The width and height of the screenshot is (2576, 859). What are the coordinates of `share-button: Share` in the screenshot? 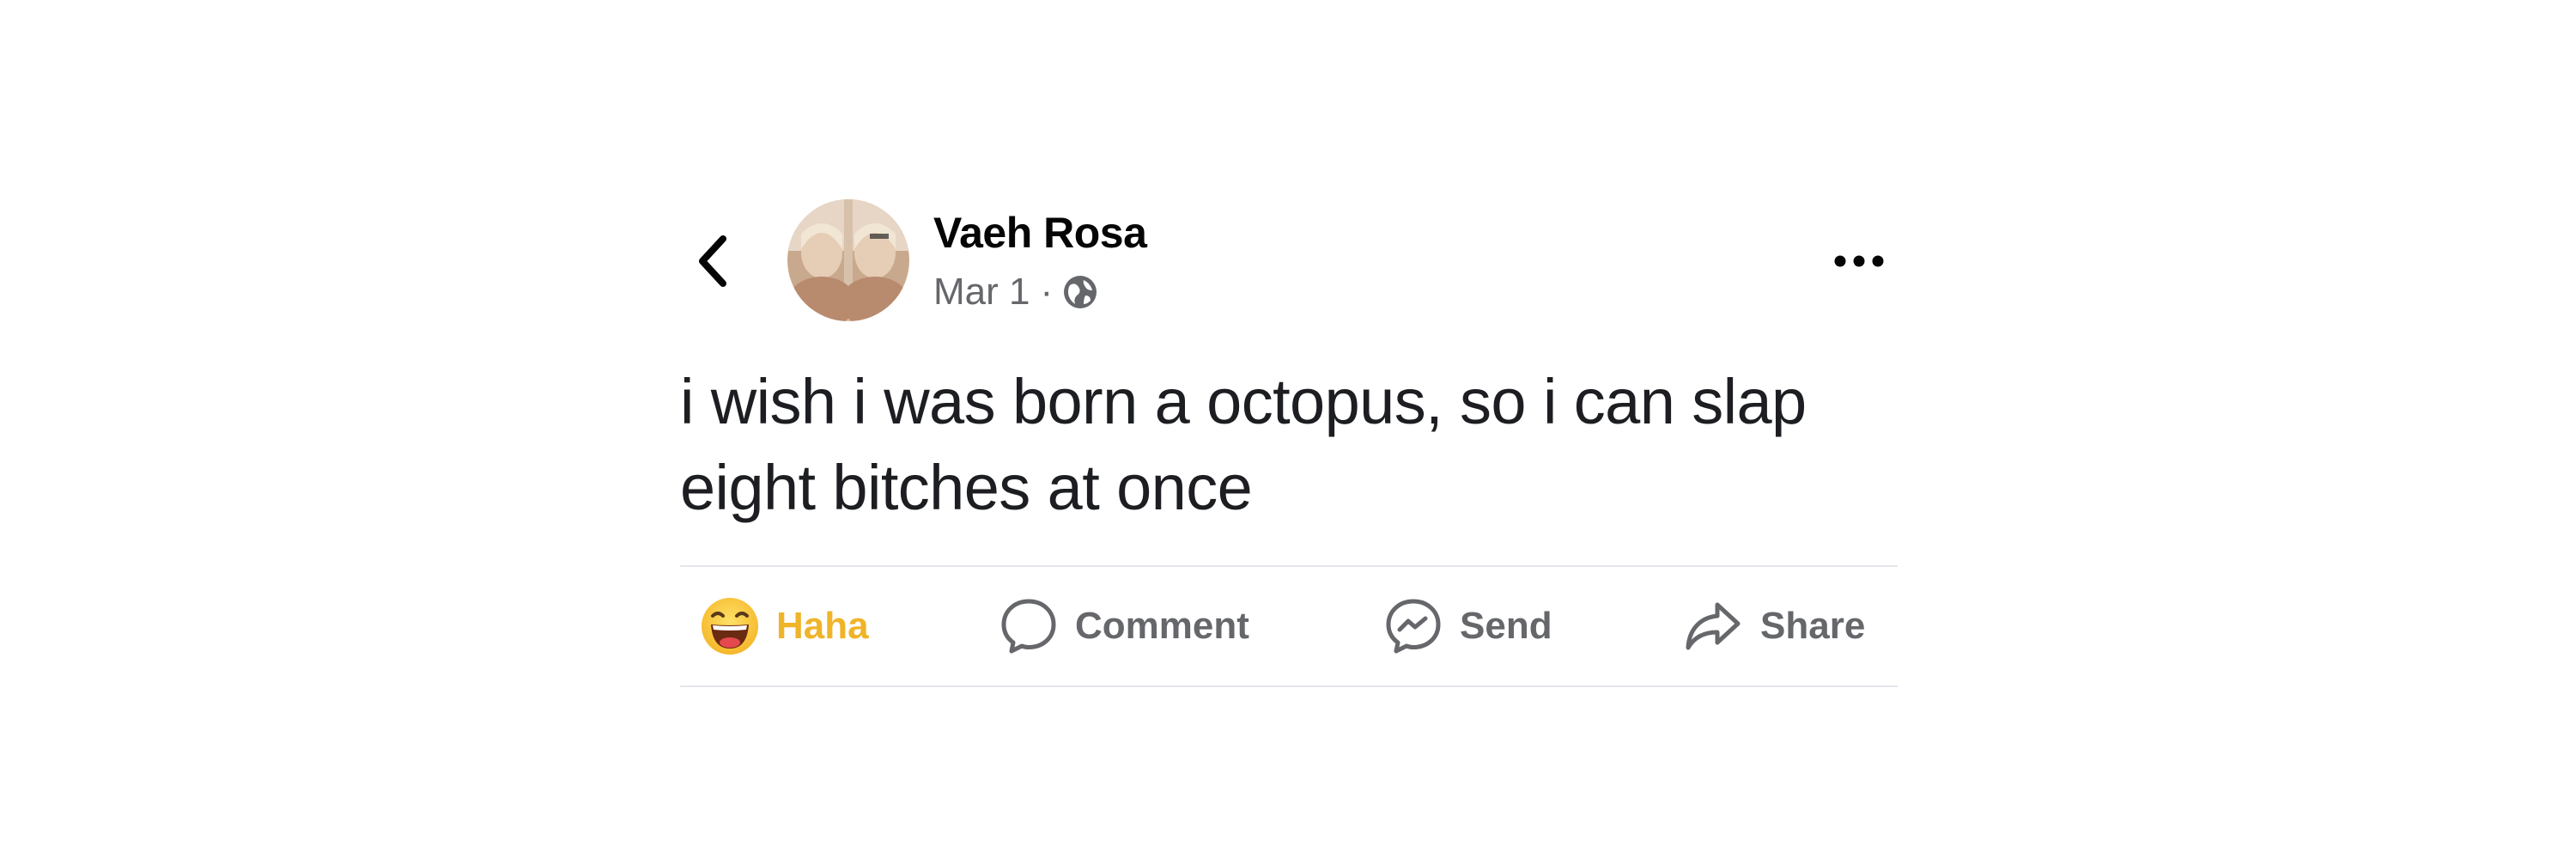 It's located at (1774, 626).